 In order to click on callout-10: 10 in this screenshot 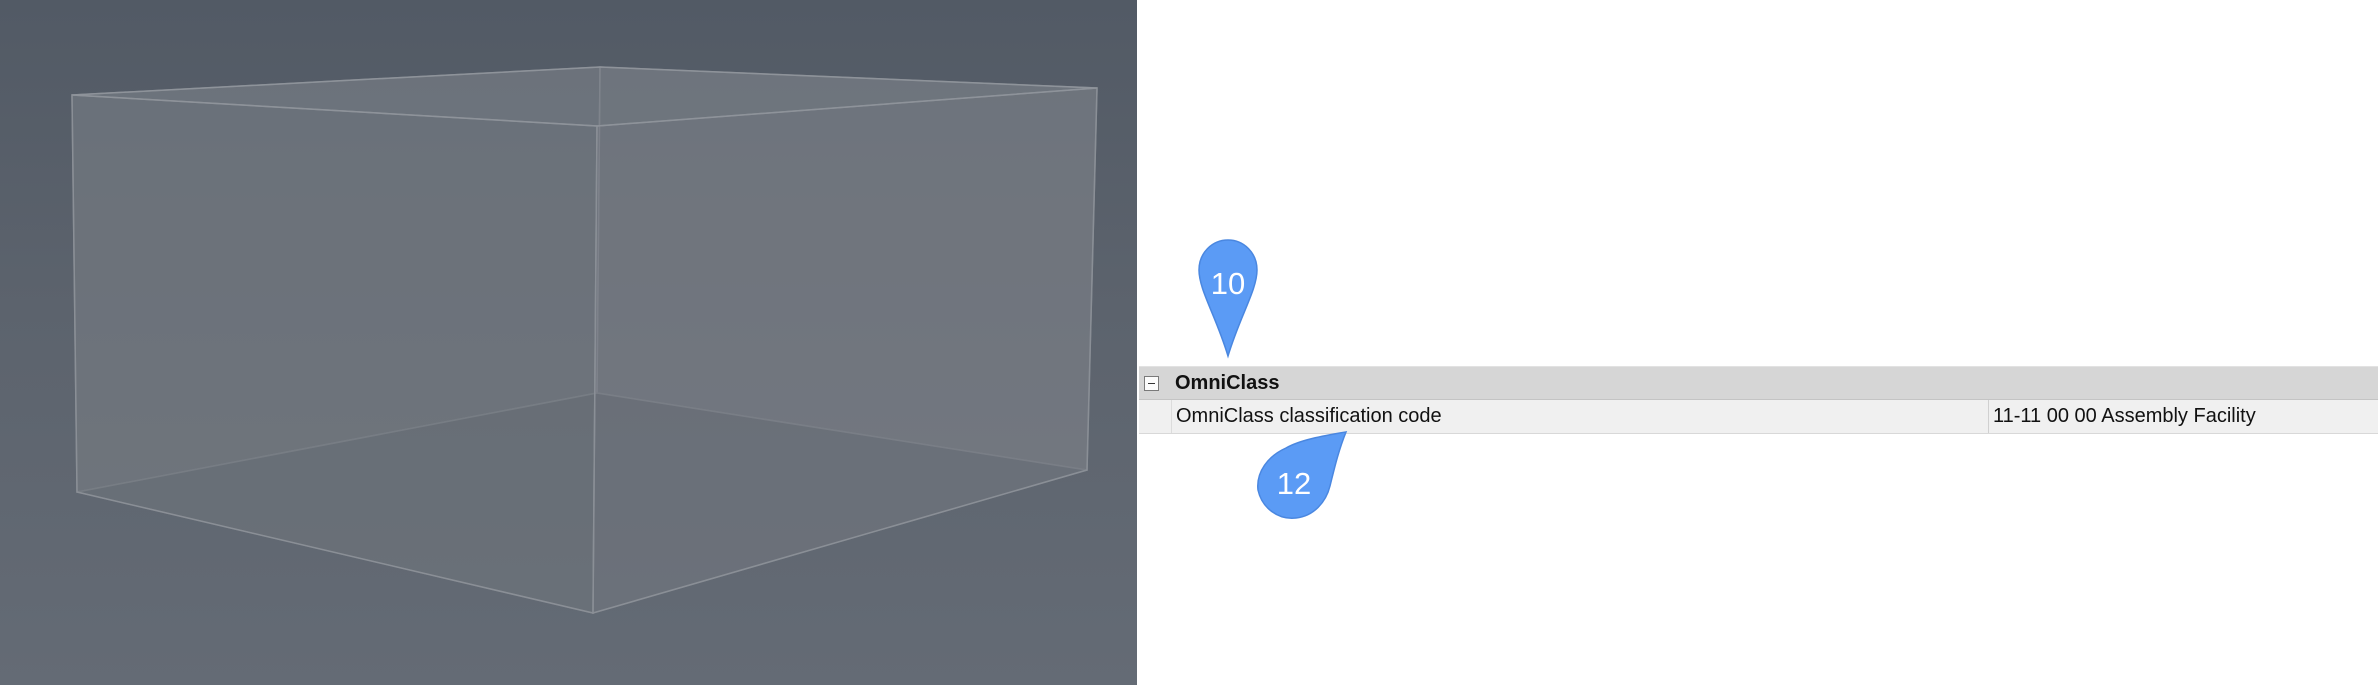, I will do `click(1228, 299)`.